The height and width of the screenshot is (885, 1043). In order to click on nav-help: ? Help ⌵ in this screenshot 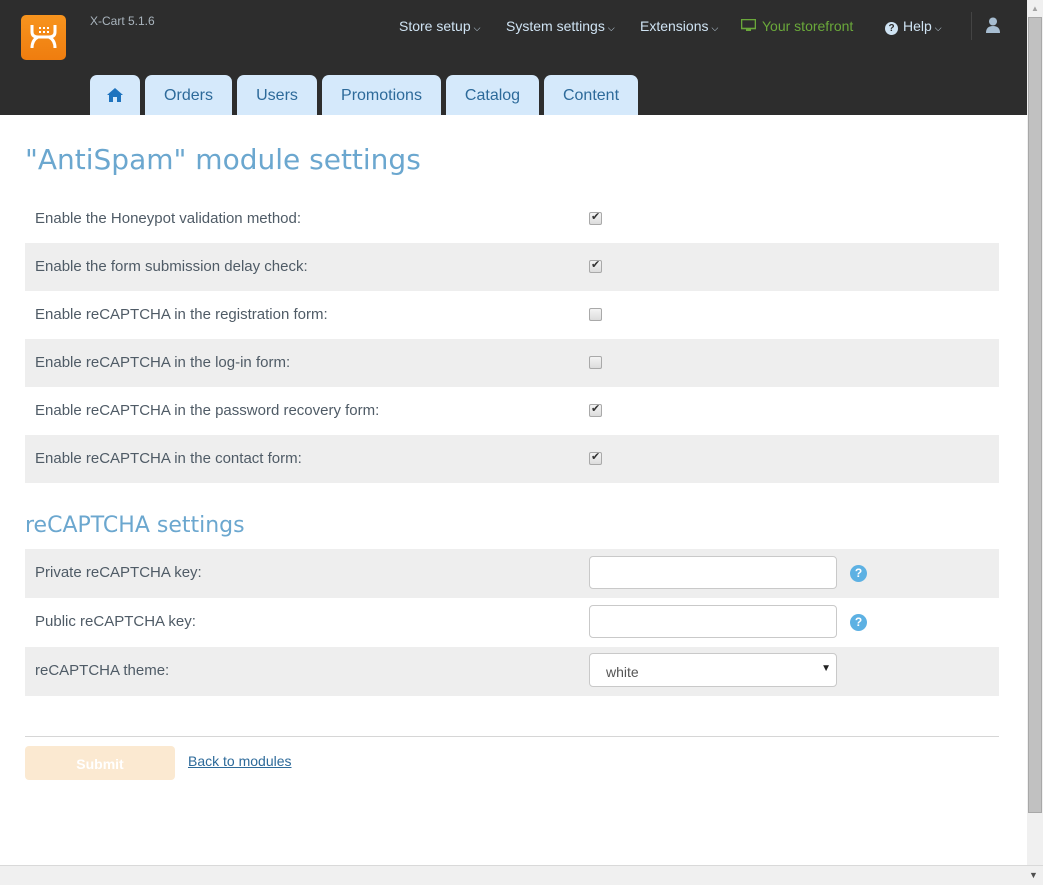, I will do `click(913, 26)`.